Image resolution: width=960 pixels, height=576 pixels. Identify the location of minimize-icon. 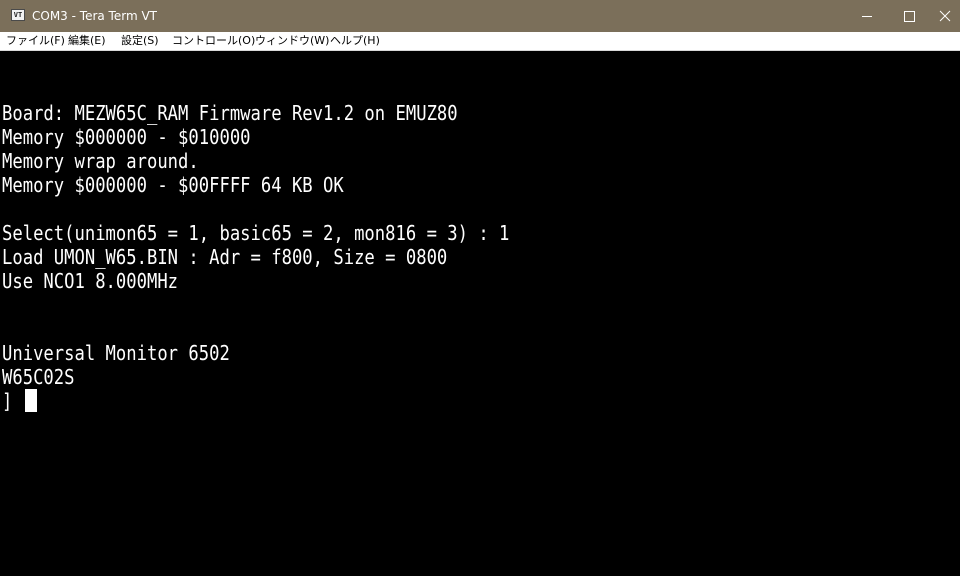
(867, 16).